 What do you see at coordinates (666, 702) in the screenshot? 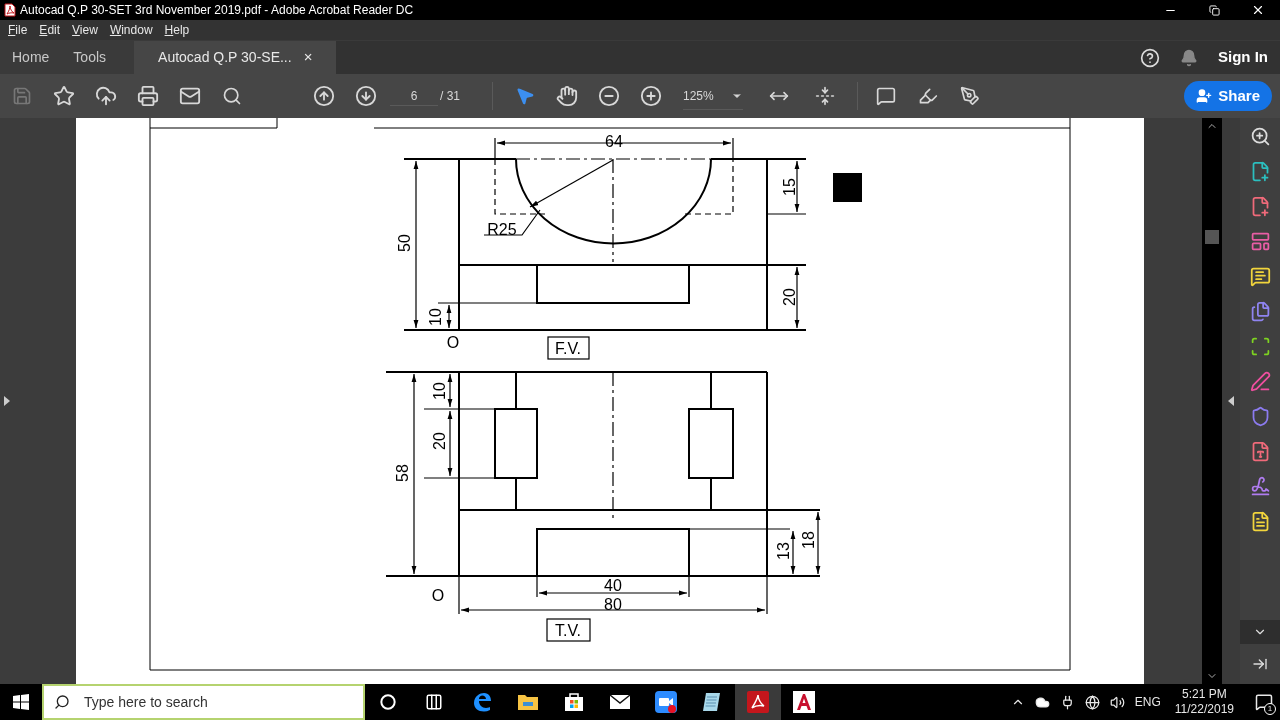
I see `video-camera-icon` at bounding box center [666, 702].